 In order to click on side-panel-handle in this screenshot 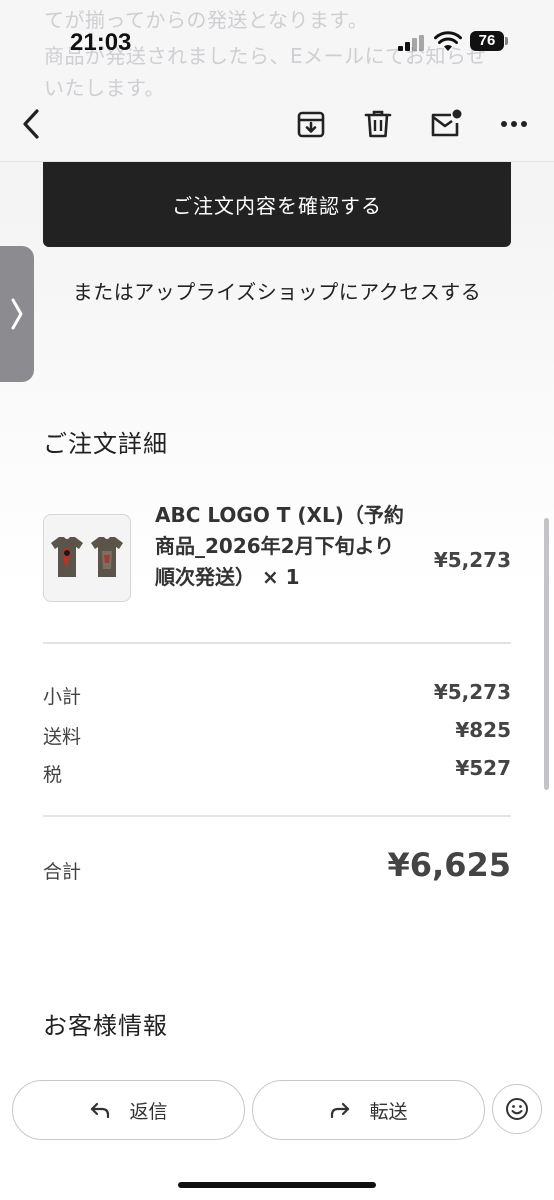, I will do `click(17, 314)`.